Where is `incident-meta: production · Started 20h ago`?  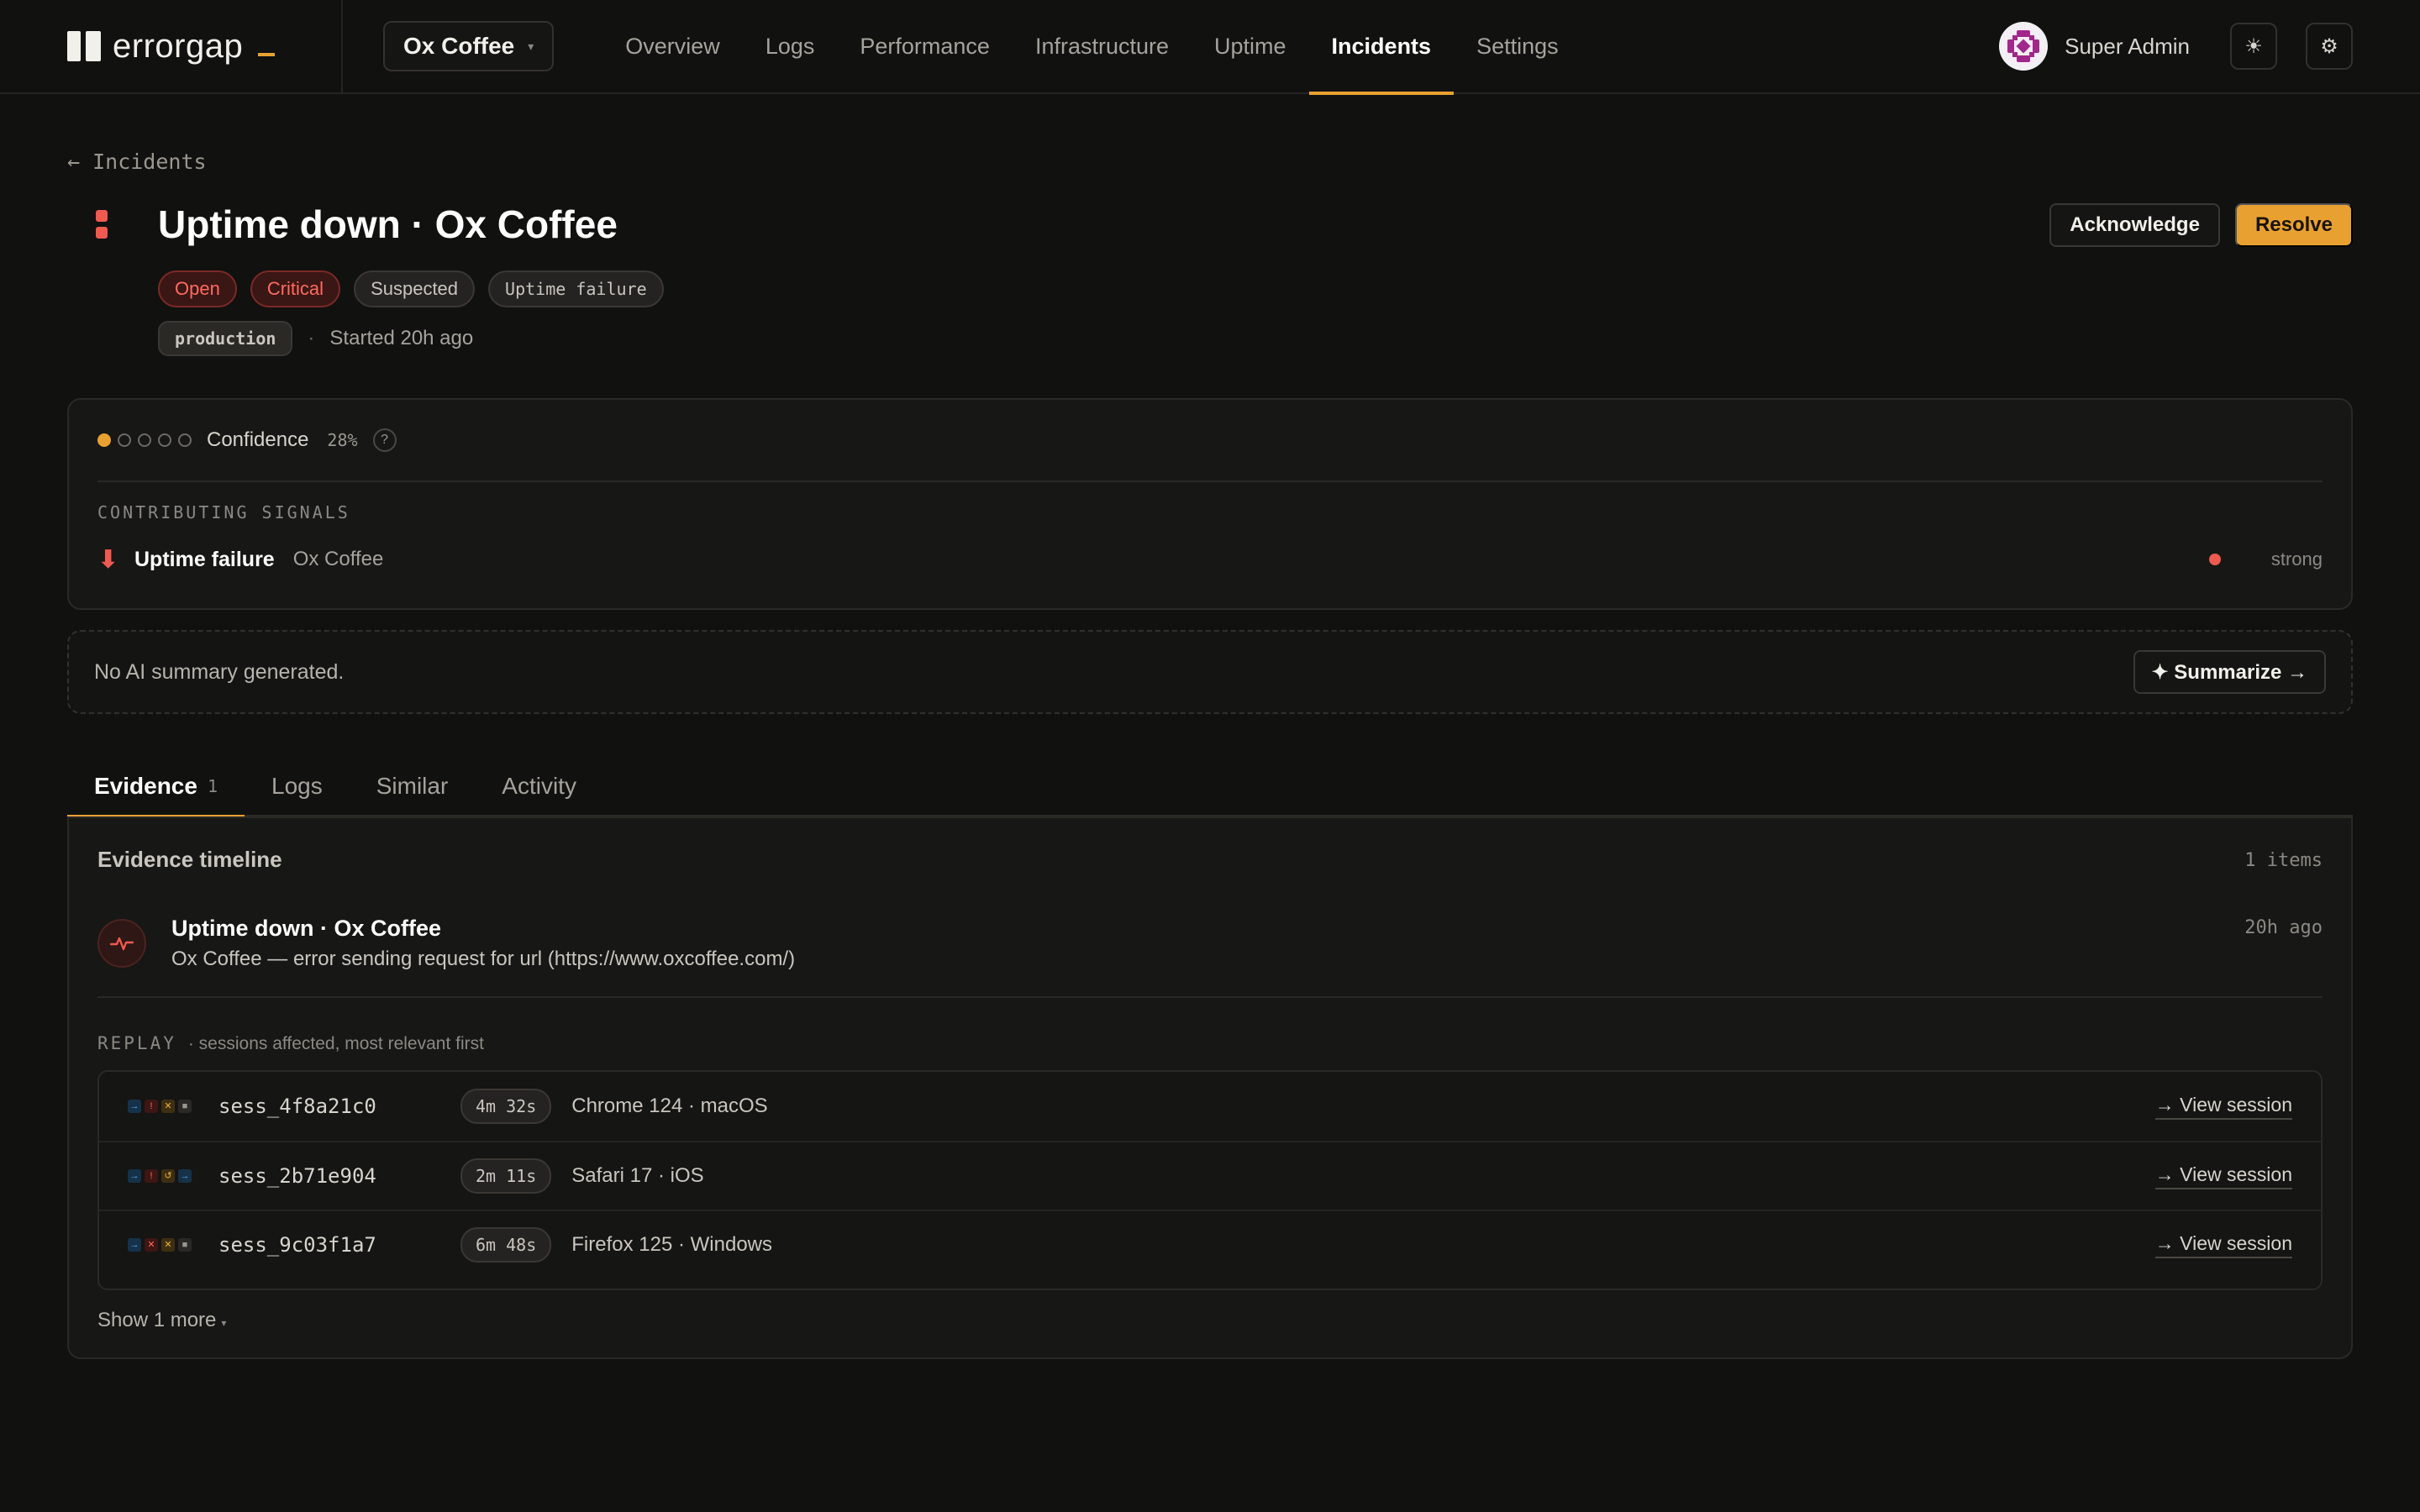 incident-meta: production · Started 20h ago is located at coordinates (315, 338).